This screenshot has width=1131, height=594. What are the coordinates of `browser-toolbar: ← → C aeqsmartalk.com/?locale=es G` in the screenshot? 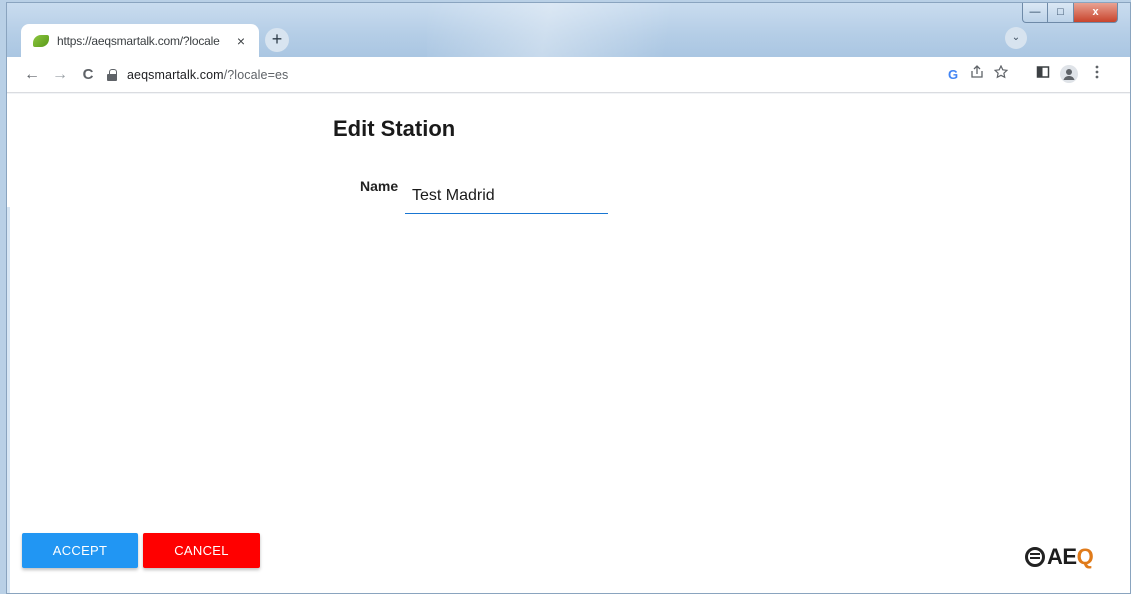 It's located at (568, 75).